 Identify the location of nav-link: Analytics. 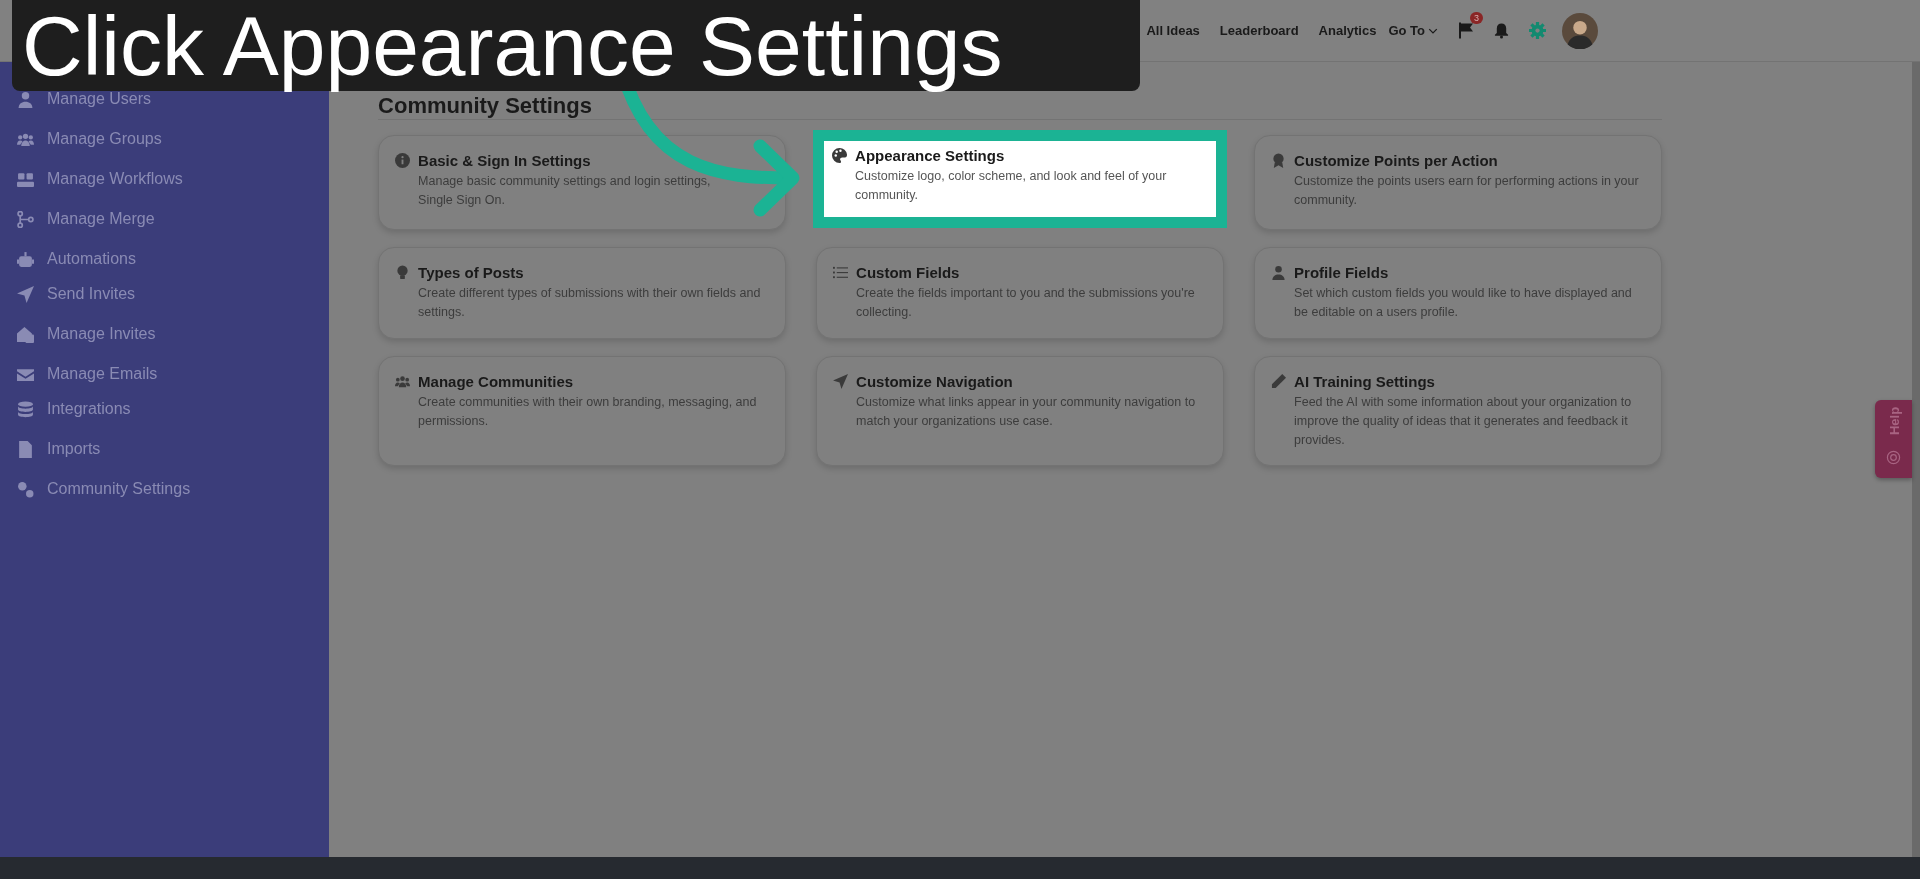
(1347, 30).